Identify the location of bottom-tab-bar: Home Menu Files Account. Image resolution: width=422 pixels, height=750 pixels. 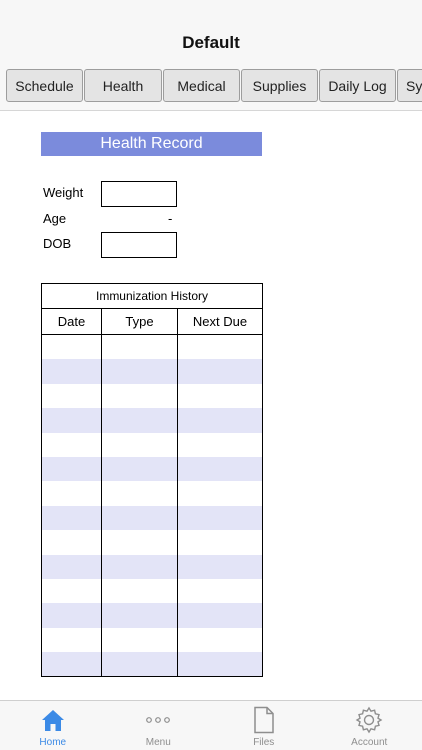
(211, 725).